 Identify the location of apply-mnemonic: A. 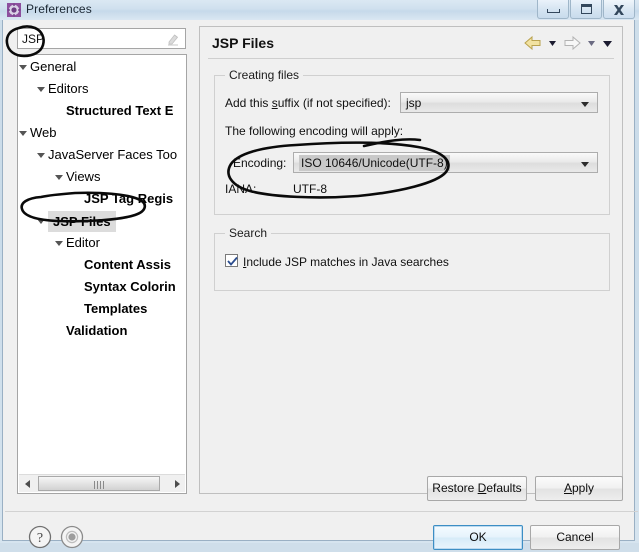
(567, 488).